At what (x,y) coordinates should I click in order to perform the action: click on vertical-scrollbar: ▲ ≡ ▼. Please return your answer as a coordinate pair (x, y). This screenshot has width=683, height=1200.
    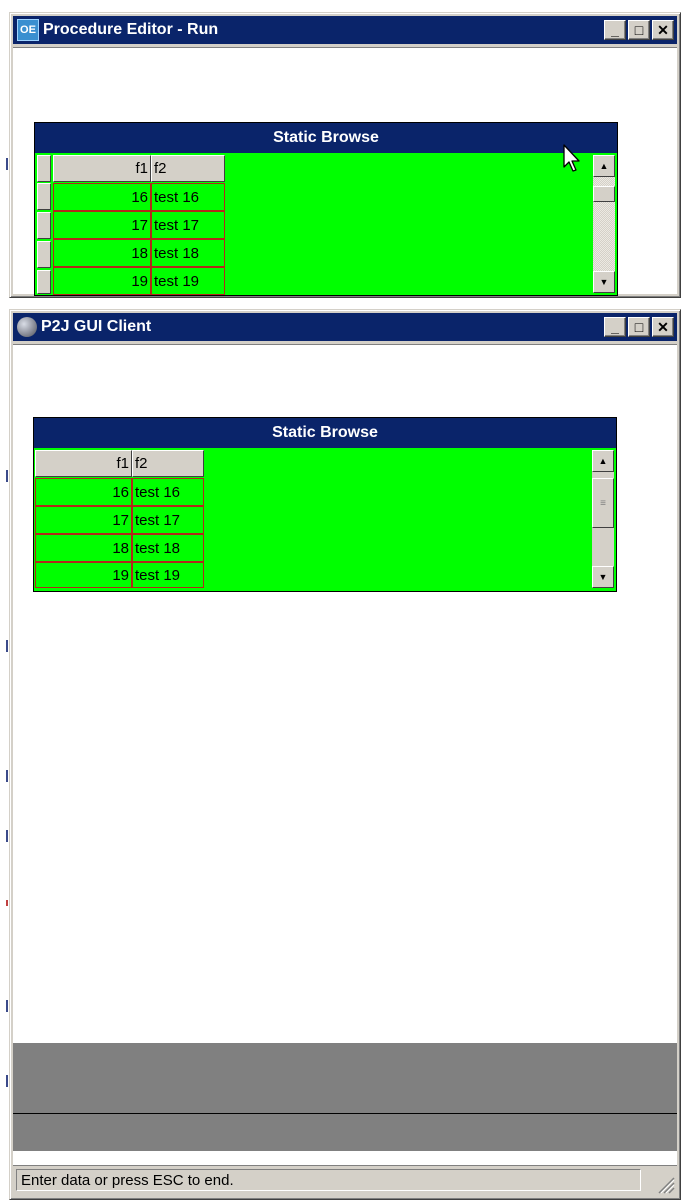
    Looking at the image, I should click on (603, 519).